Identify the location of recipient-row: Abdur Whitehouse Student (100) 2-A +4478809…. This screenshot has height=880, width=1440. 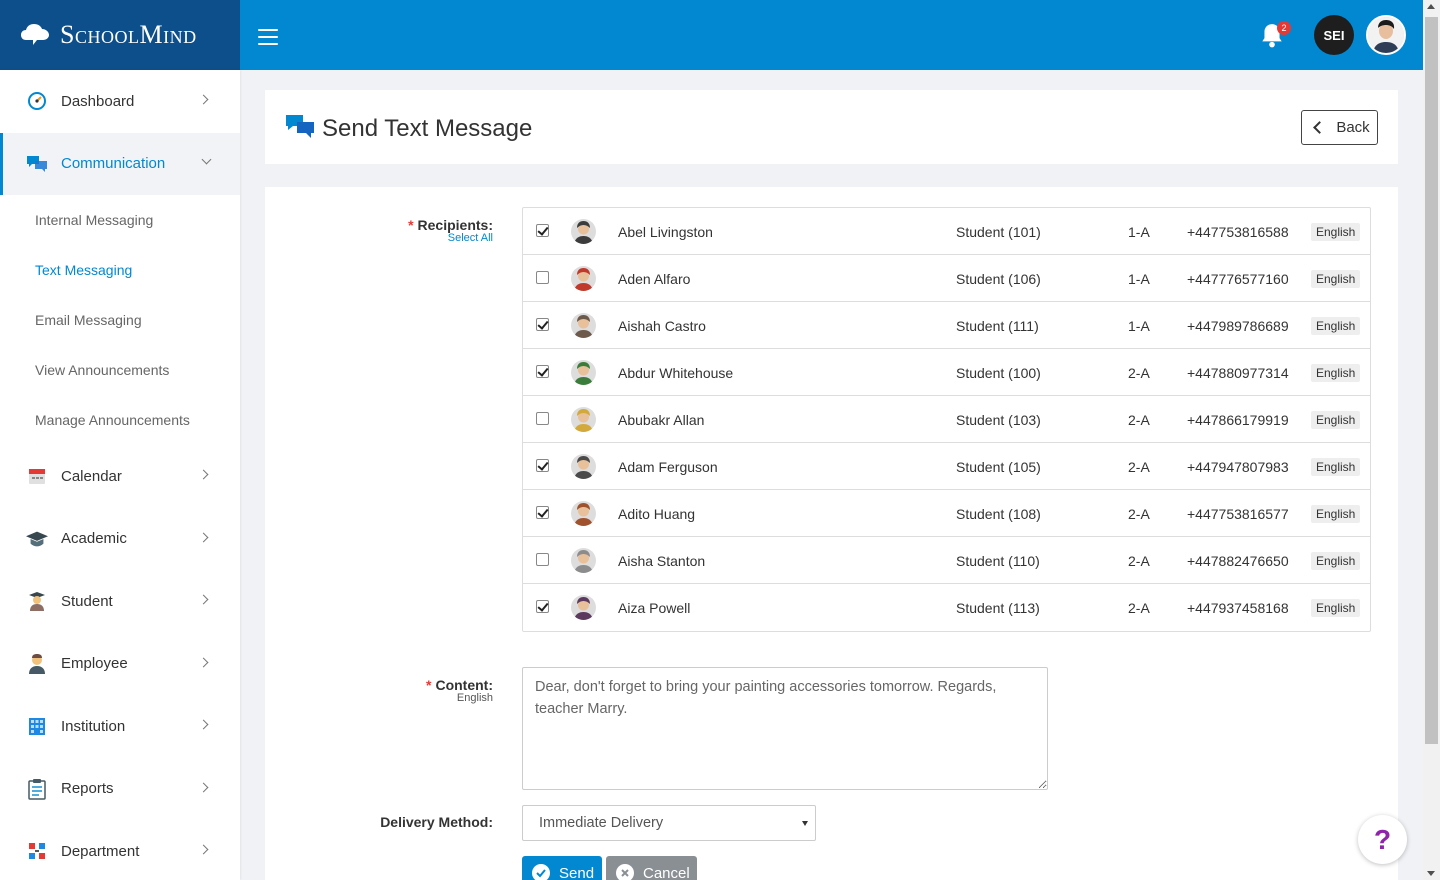
(946, 372).